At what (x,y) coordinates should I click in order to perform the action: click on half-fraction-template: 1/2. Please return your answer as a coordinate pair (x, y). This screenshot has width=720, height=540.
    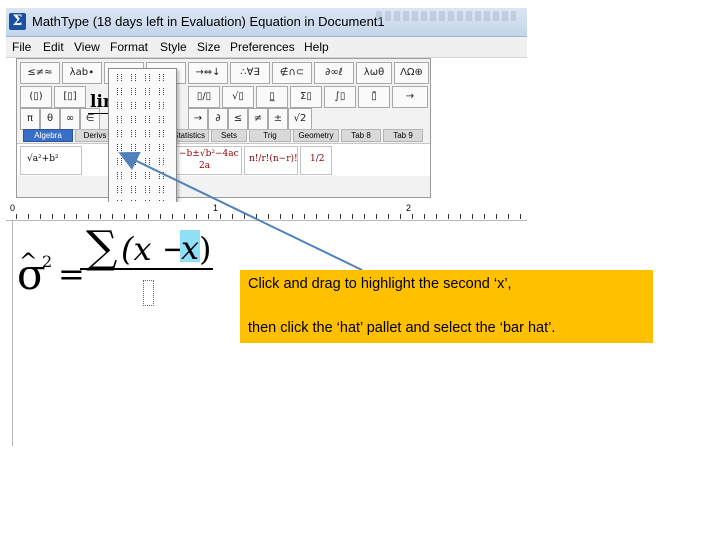
    Looking at the image, I should click on (316, 160).